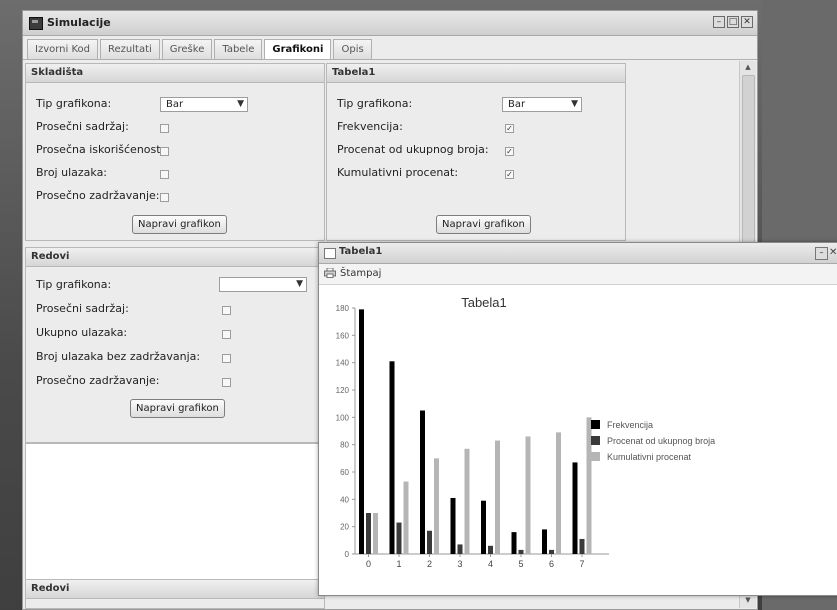 Image resolution: width=837 pixels, height=610 pixels. What do you see at coordinates (459, 564) in the screenshot?
I see `x-tick-label: 3` at bounding box center [459, 564].